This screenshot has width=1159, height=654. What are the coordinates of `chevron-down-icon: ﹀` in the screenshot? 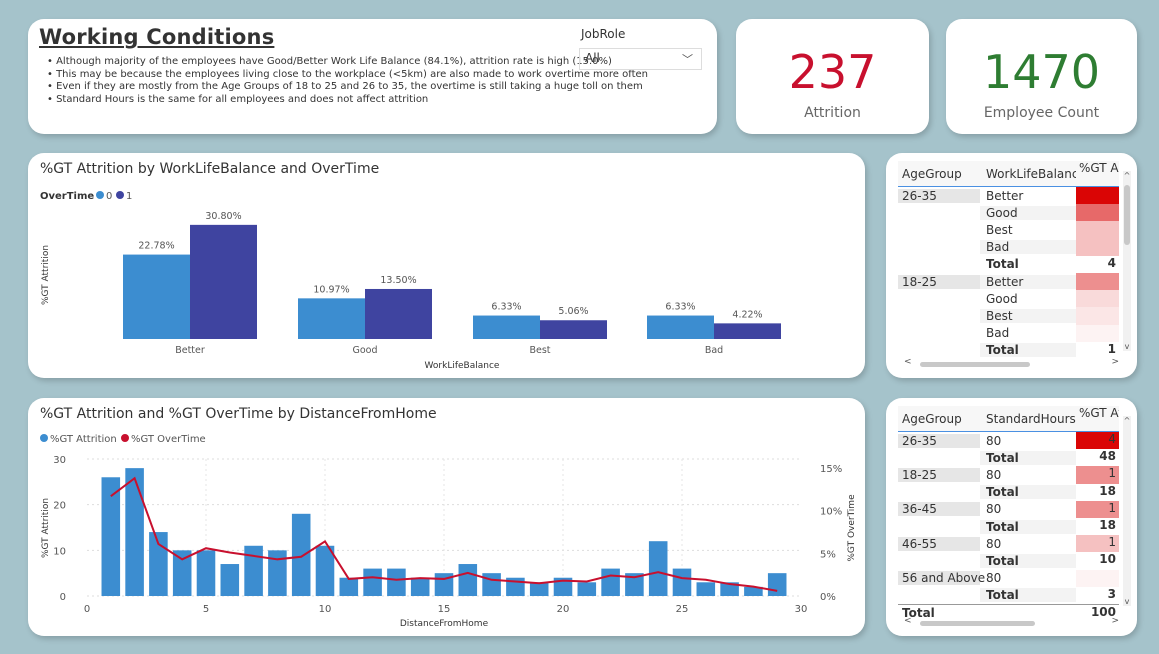 It's located at (687, 59).